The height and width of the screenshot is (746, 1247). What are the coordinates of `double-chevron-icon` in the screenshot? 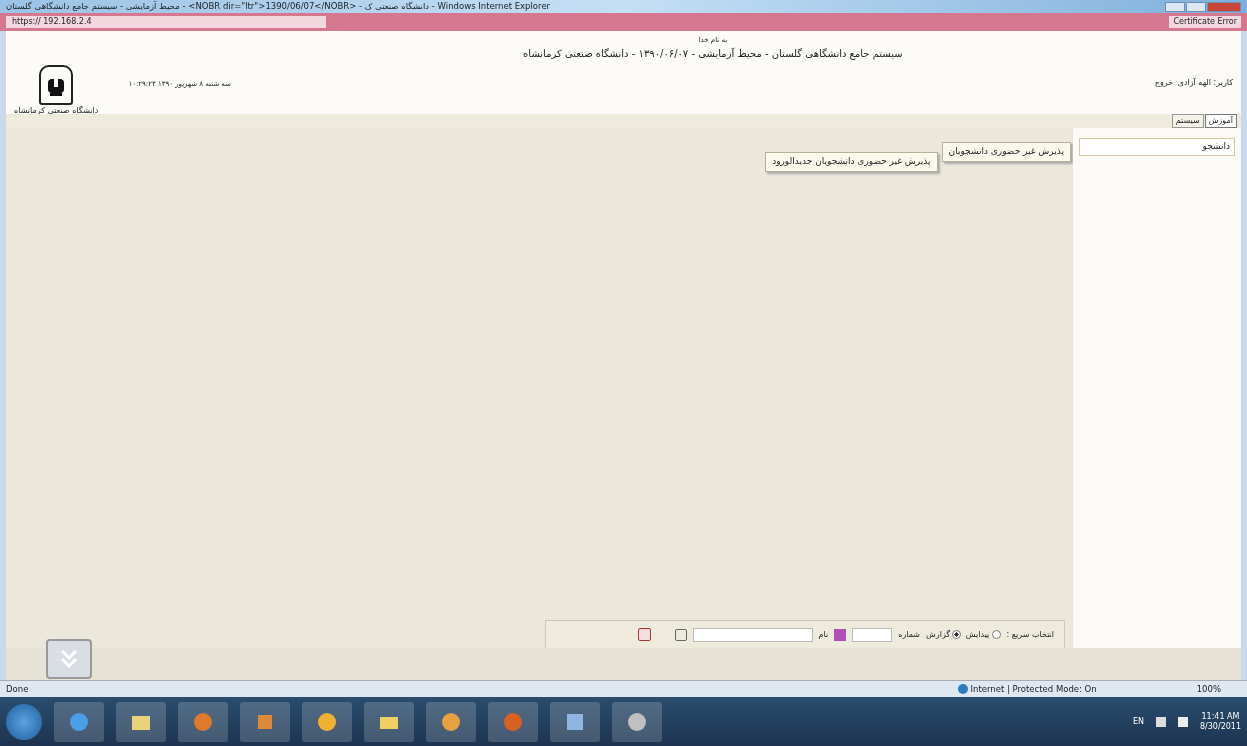 It's located at (69, 659).